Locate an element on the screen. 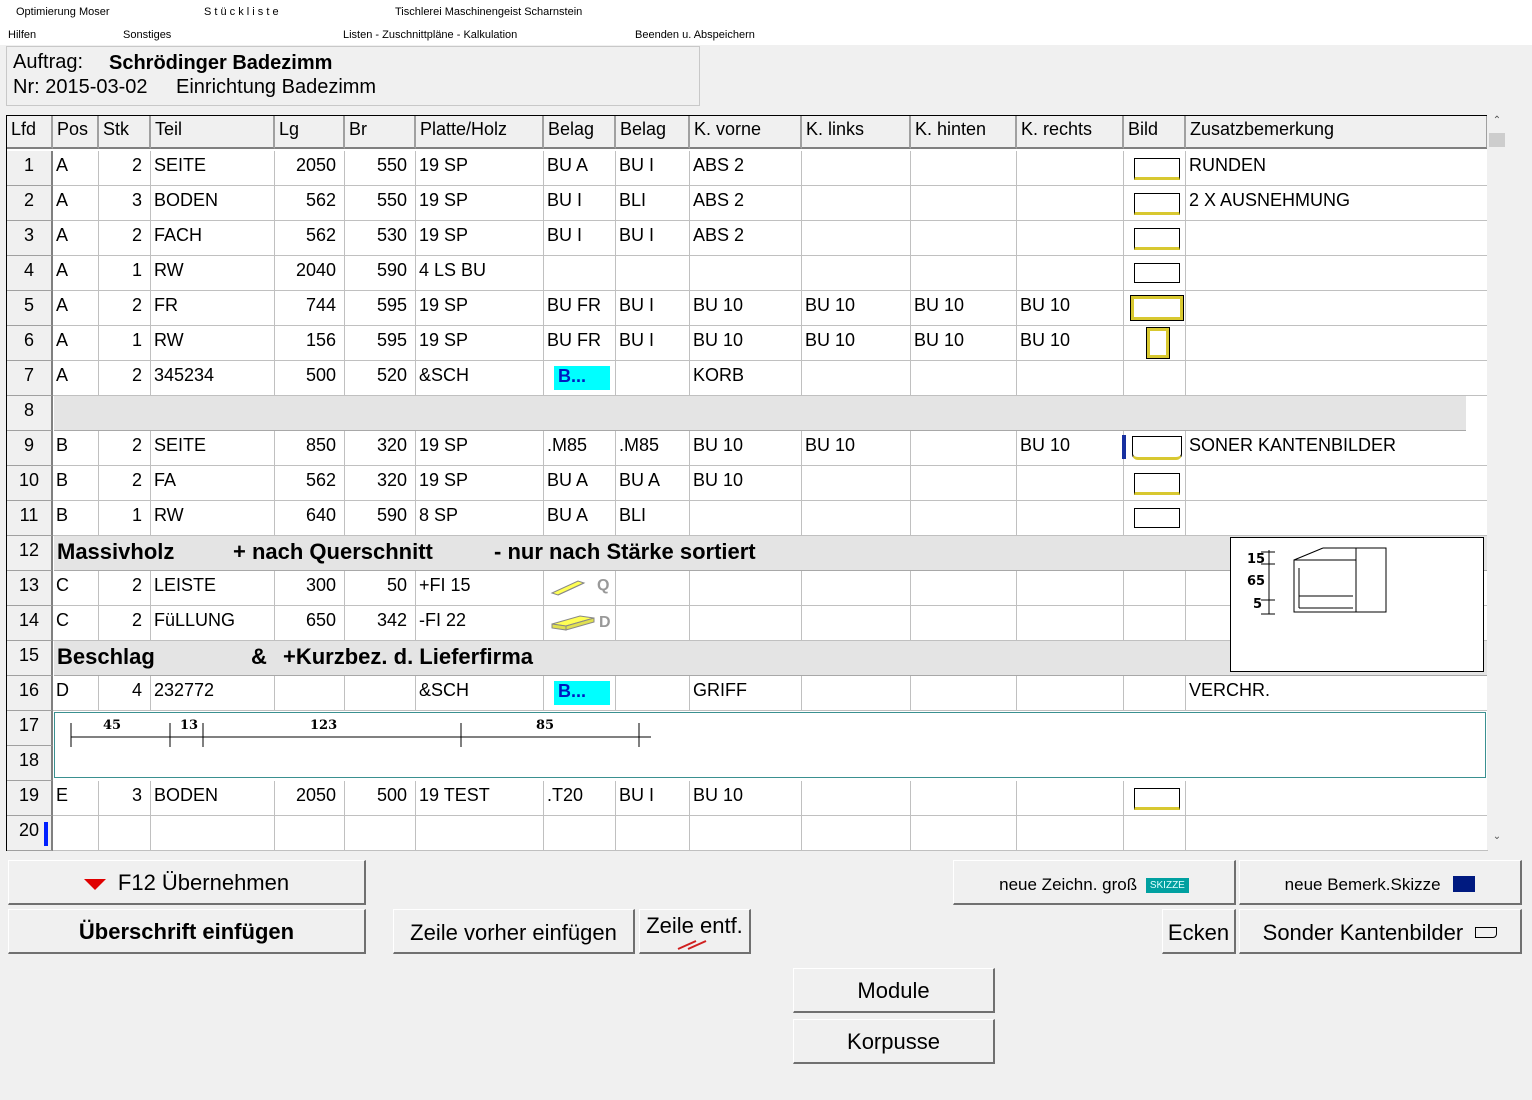 The image size is (1532, 1100). zeile-vorher-einfuegen-button: Zeile vorher einfügen is located at coordinates (514, 931).